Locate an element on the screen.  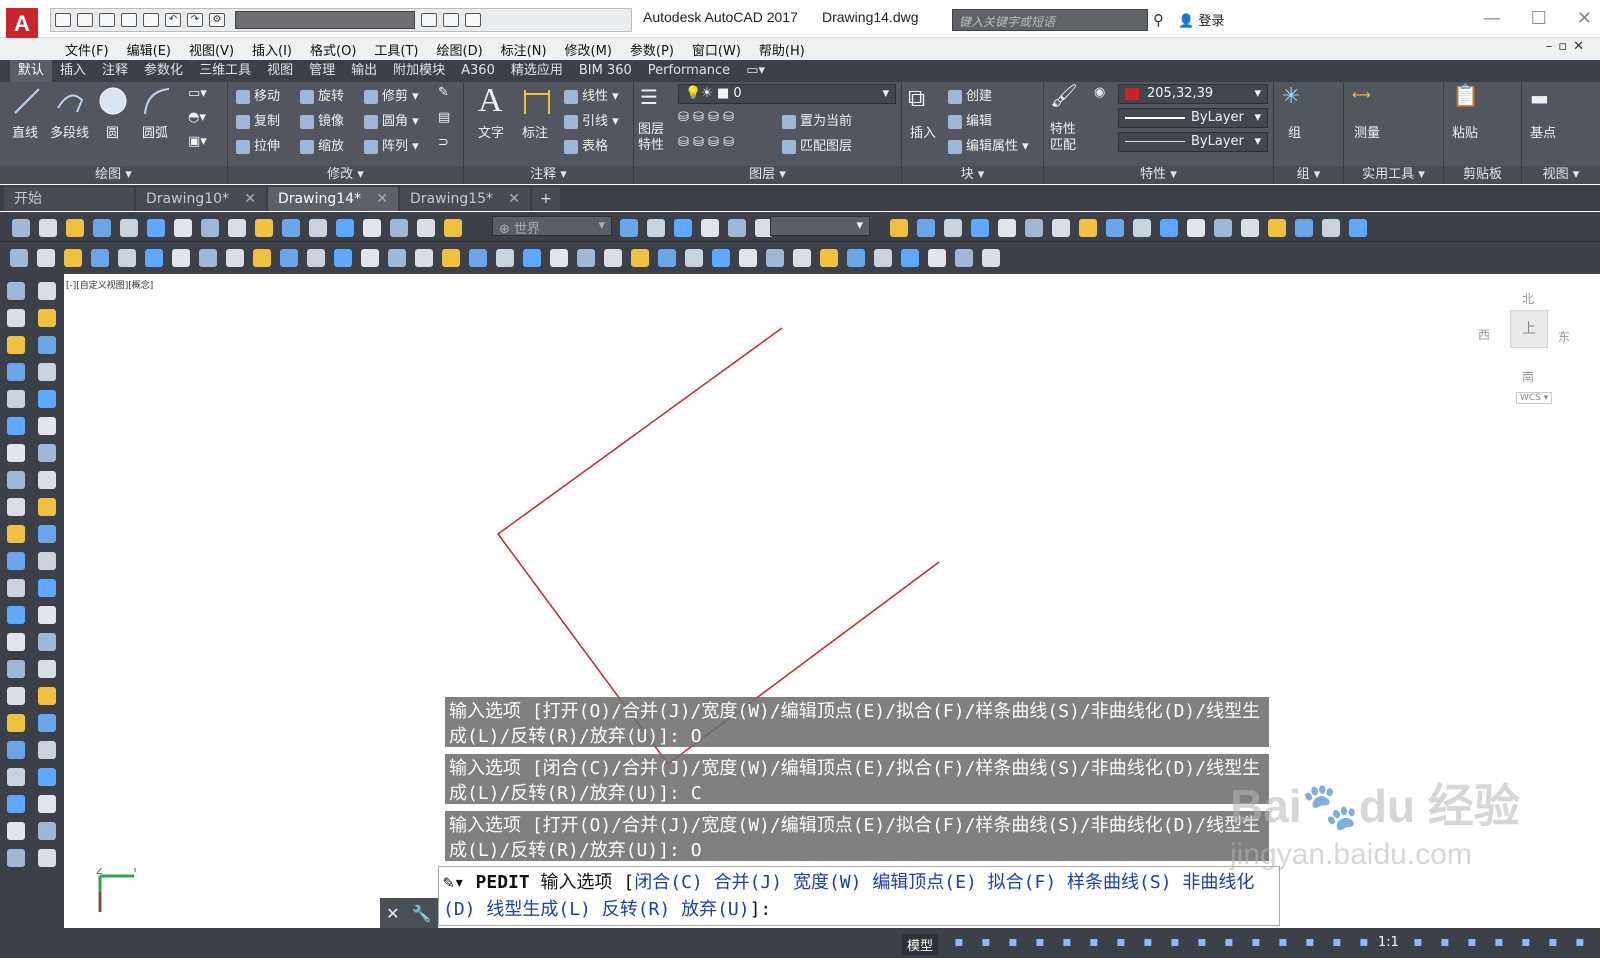
dimension-button: 标注 is located at coordinates (535, 131).